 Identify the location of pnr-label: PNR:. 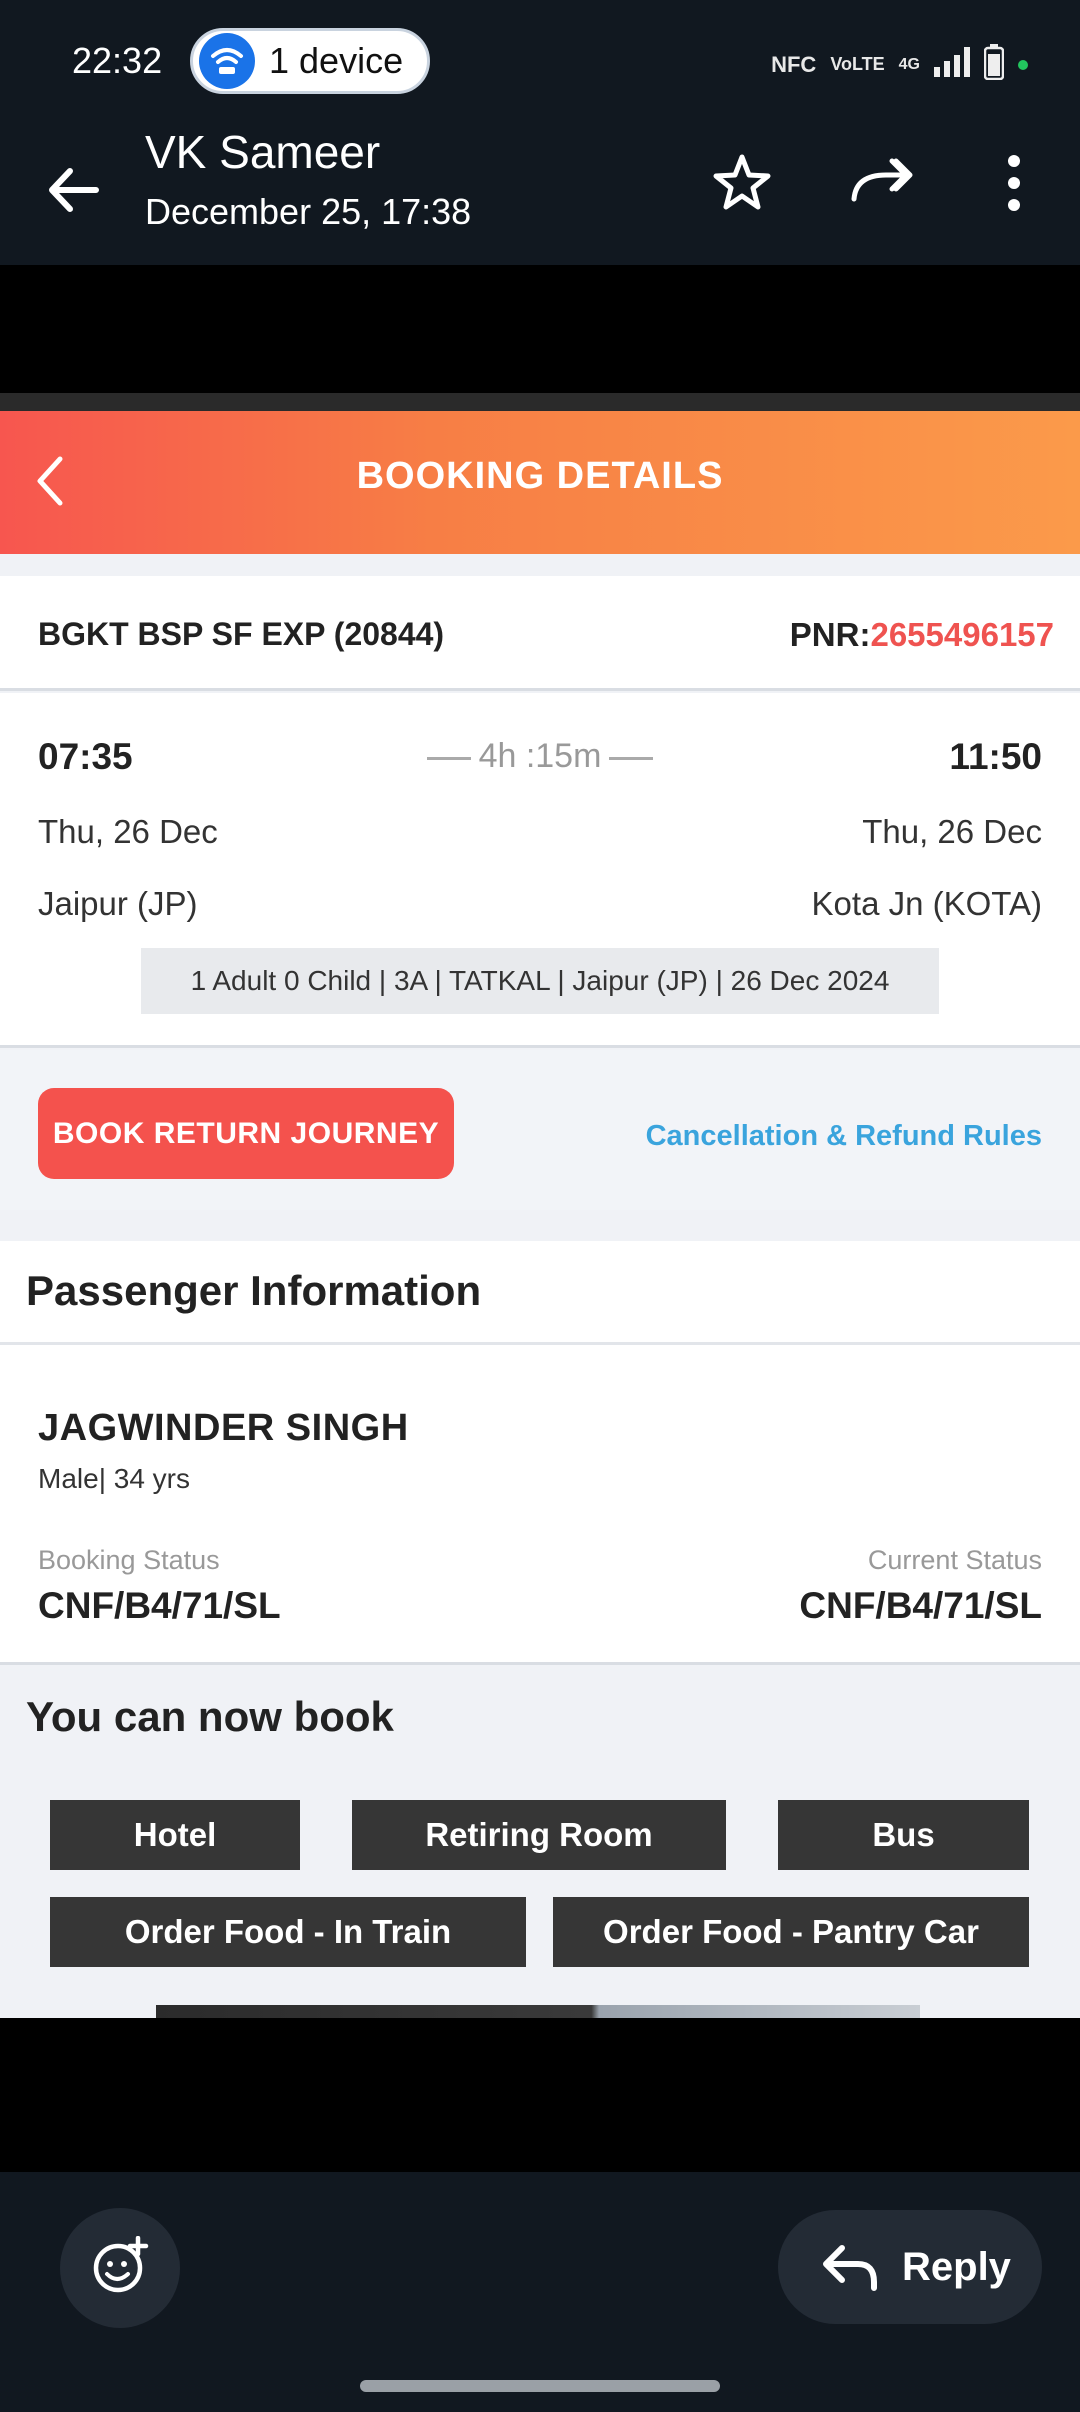
(830, 634).